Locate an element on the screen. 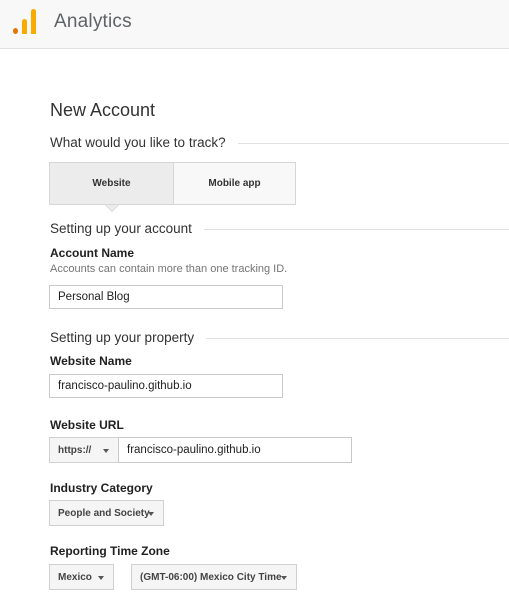  timezone-country-select: Mexico is located at coordinates (81, 577).